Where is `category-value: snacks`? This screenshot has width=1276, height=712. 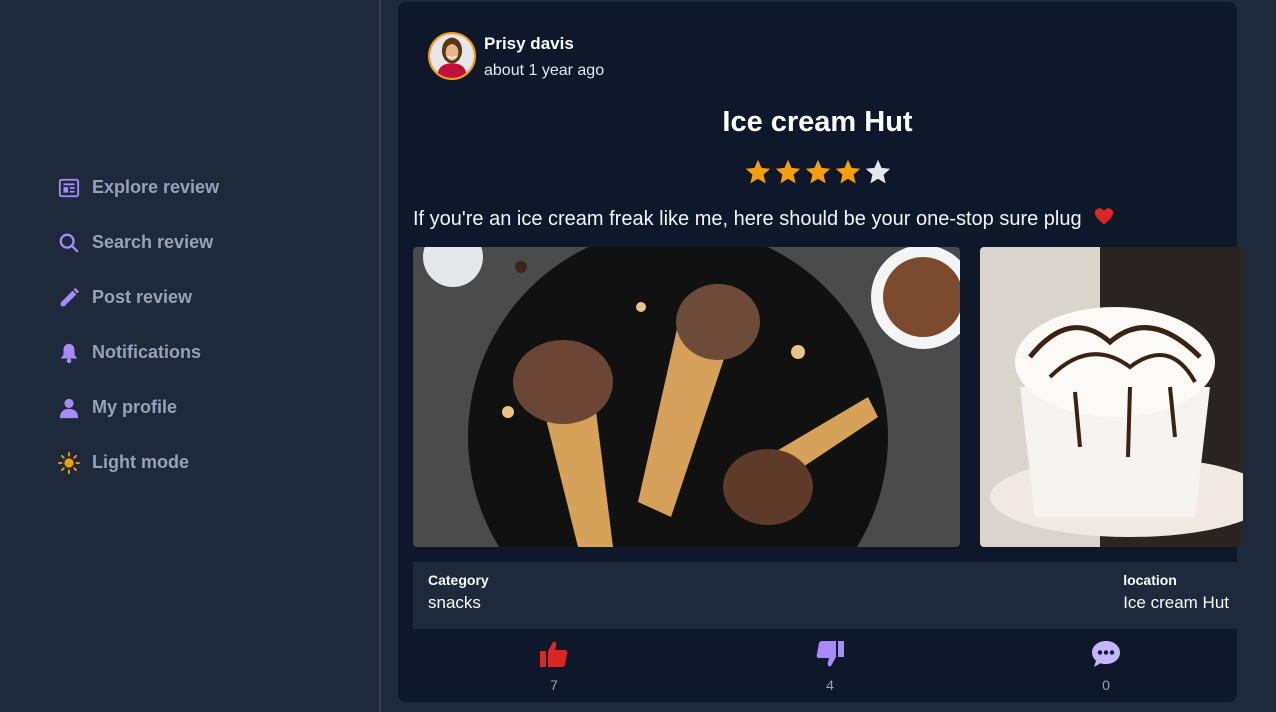
category-value: snacks is located at coordinates (454, 602).